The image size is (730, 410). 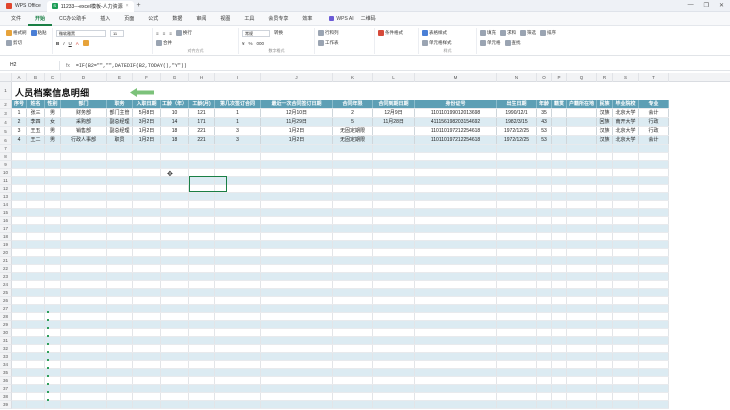 What do you see at coordinates (559, 104) in the screenshot?
I see `column-title: 籍贯` at bounding box center [559, 104].